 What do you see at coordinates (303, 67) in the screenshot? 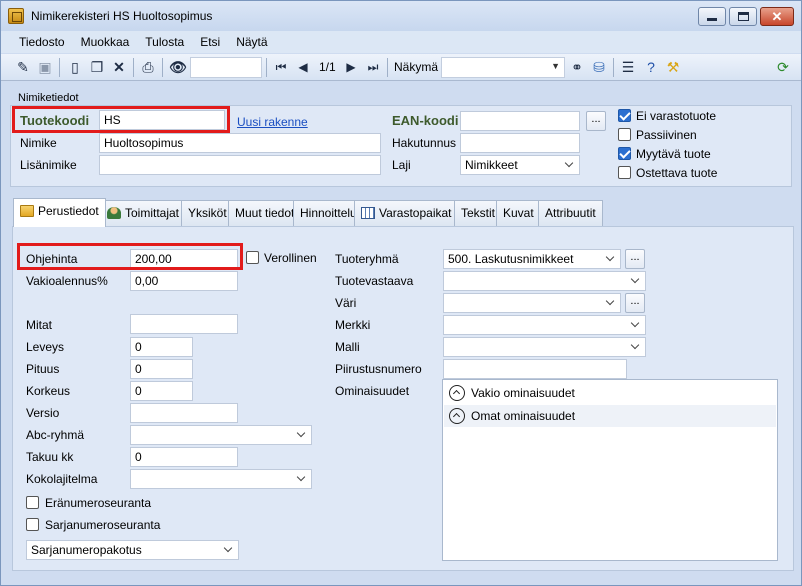
I see `previous-record-icon: ◀` at bounding box center [303, 67].